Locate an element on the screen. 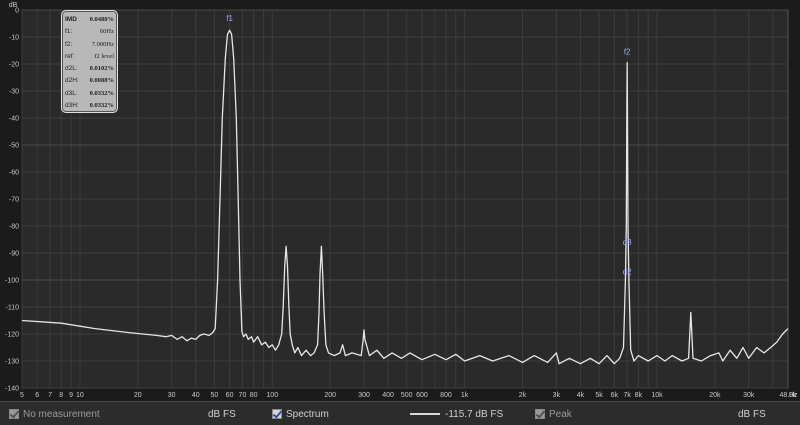 This screenshot has width=800, height=425. peak-checkbox is located at coordinates (540, 414).